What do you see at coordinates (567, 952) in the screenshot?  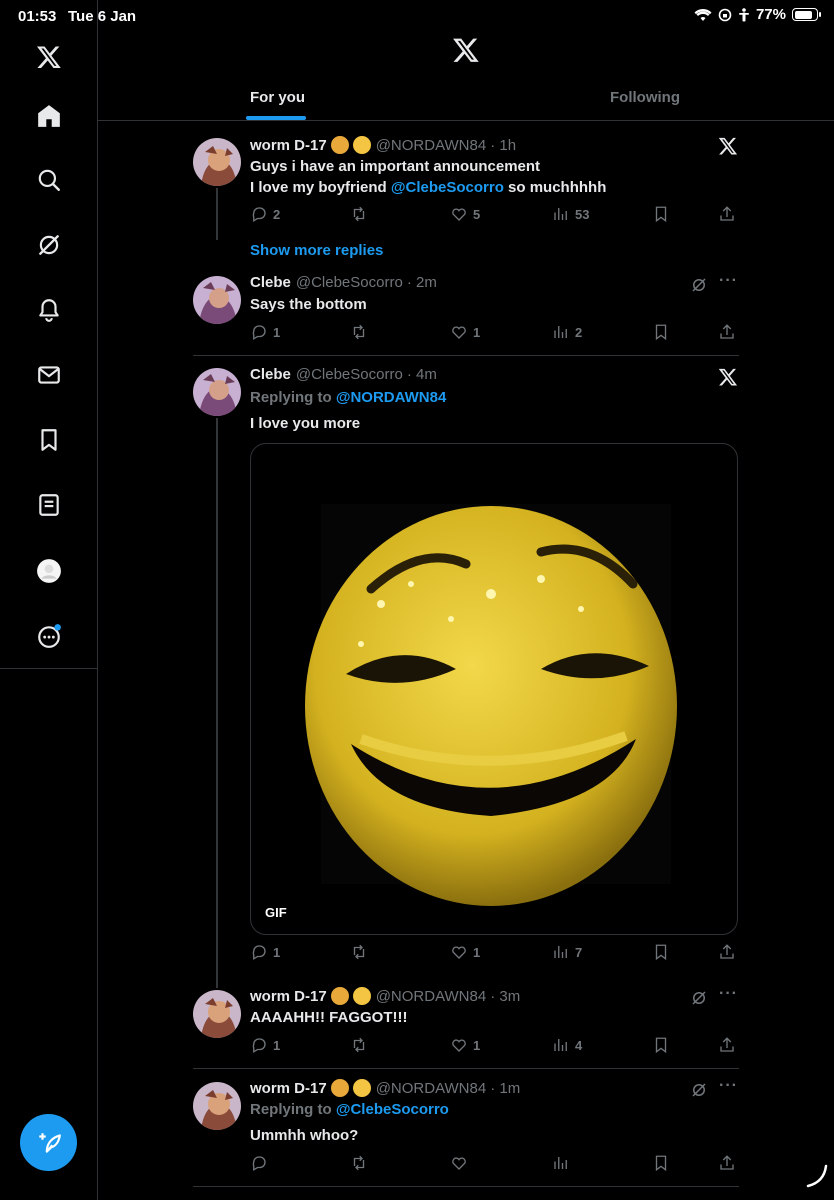 I see `views-button: 7` at bounding box center [567, 952].